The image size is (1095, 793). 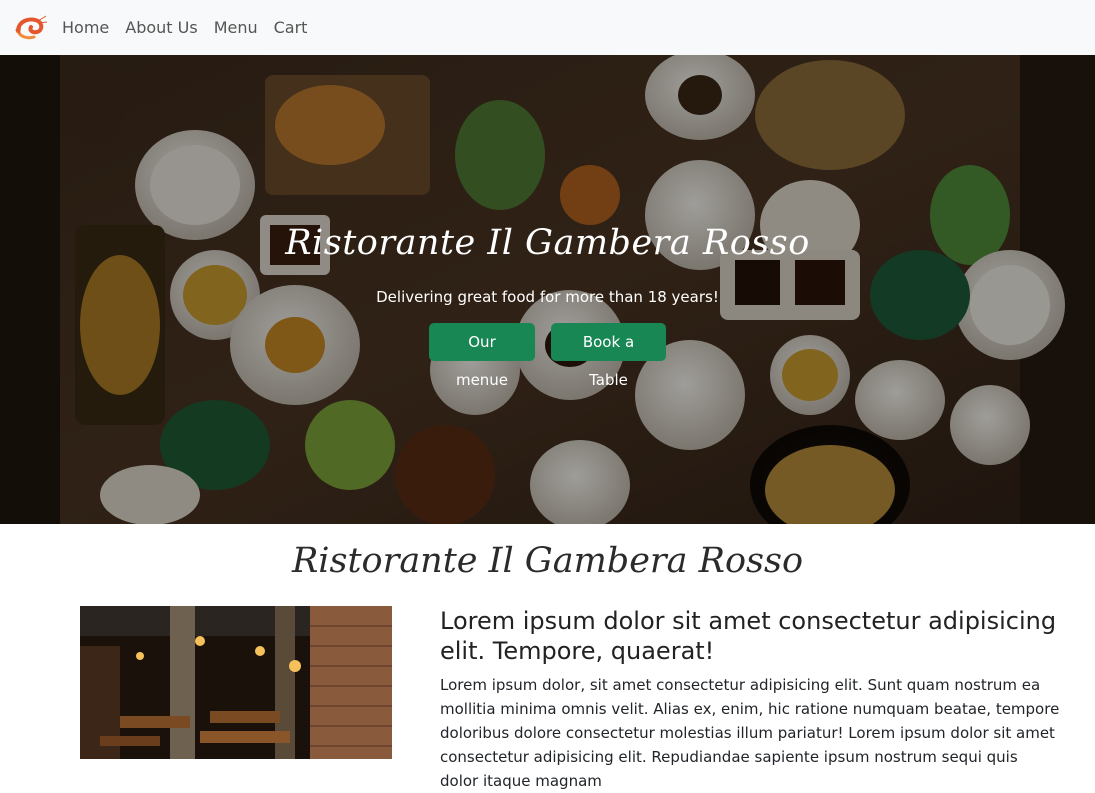 I want to click on section-title: Ristorante Il Gambera Rosso, so click(x=547, y=561).